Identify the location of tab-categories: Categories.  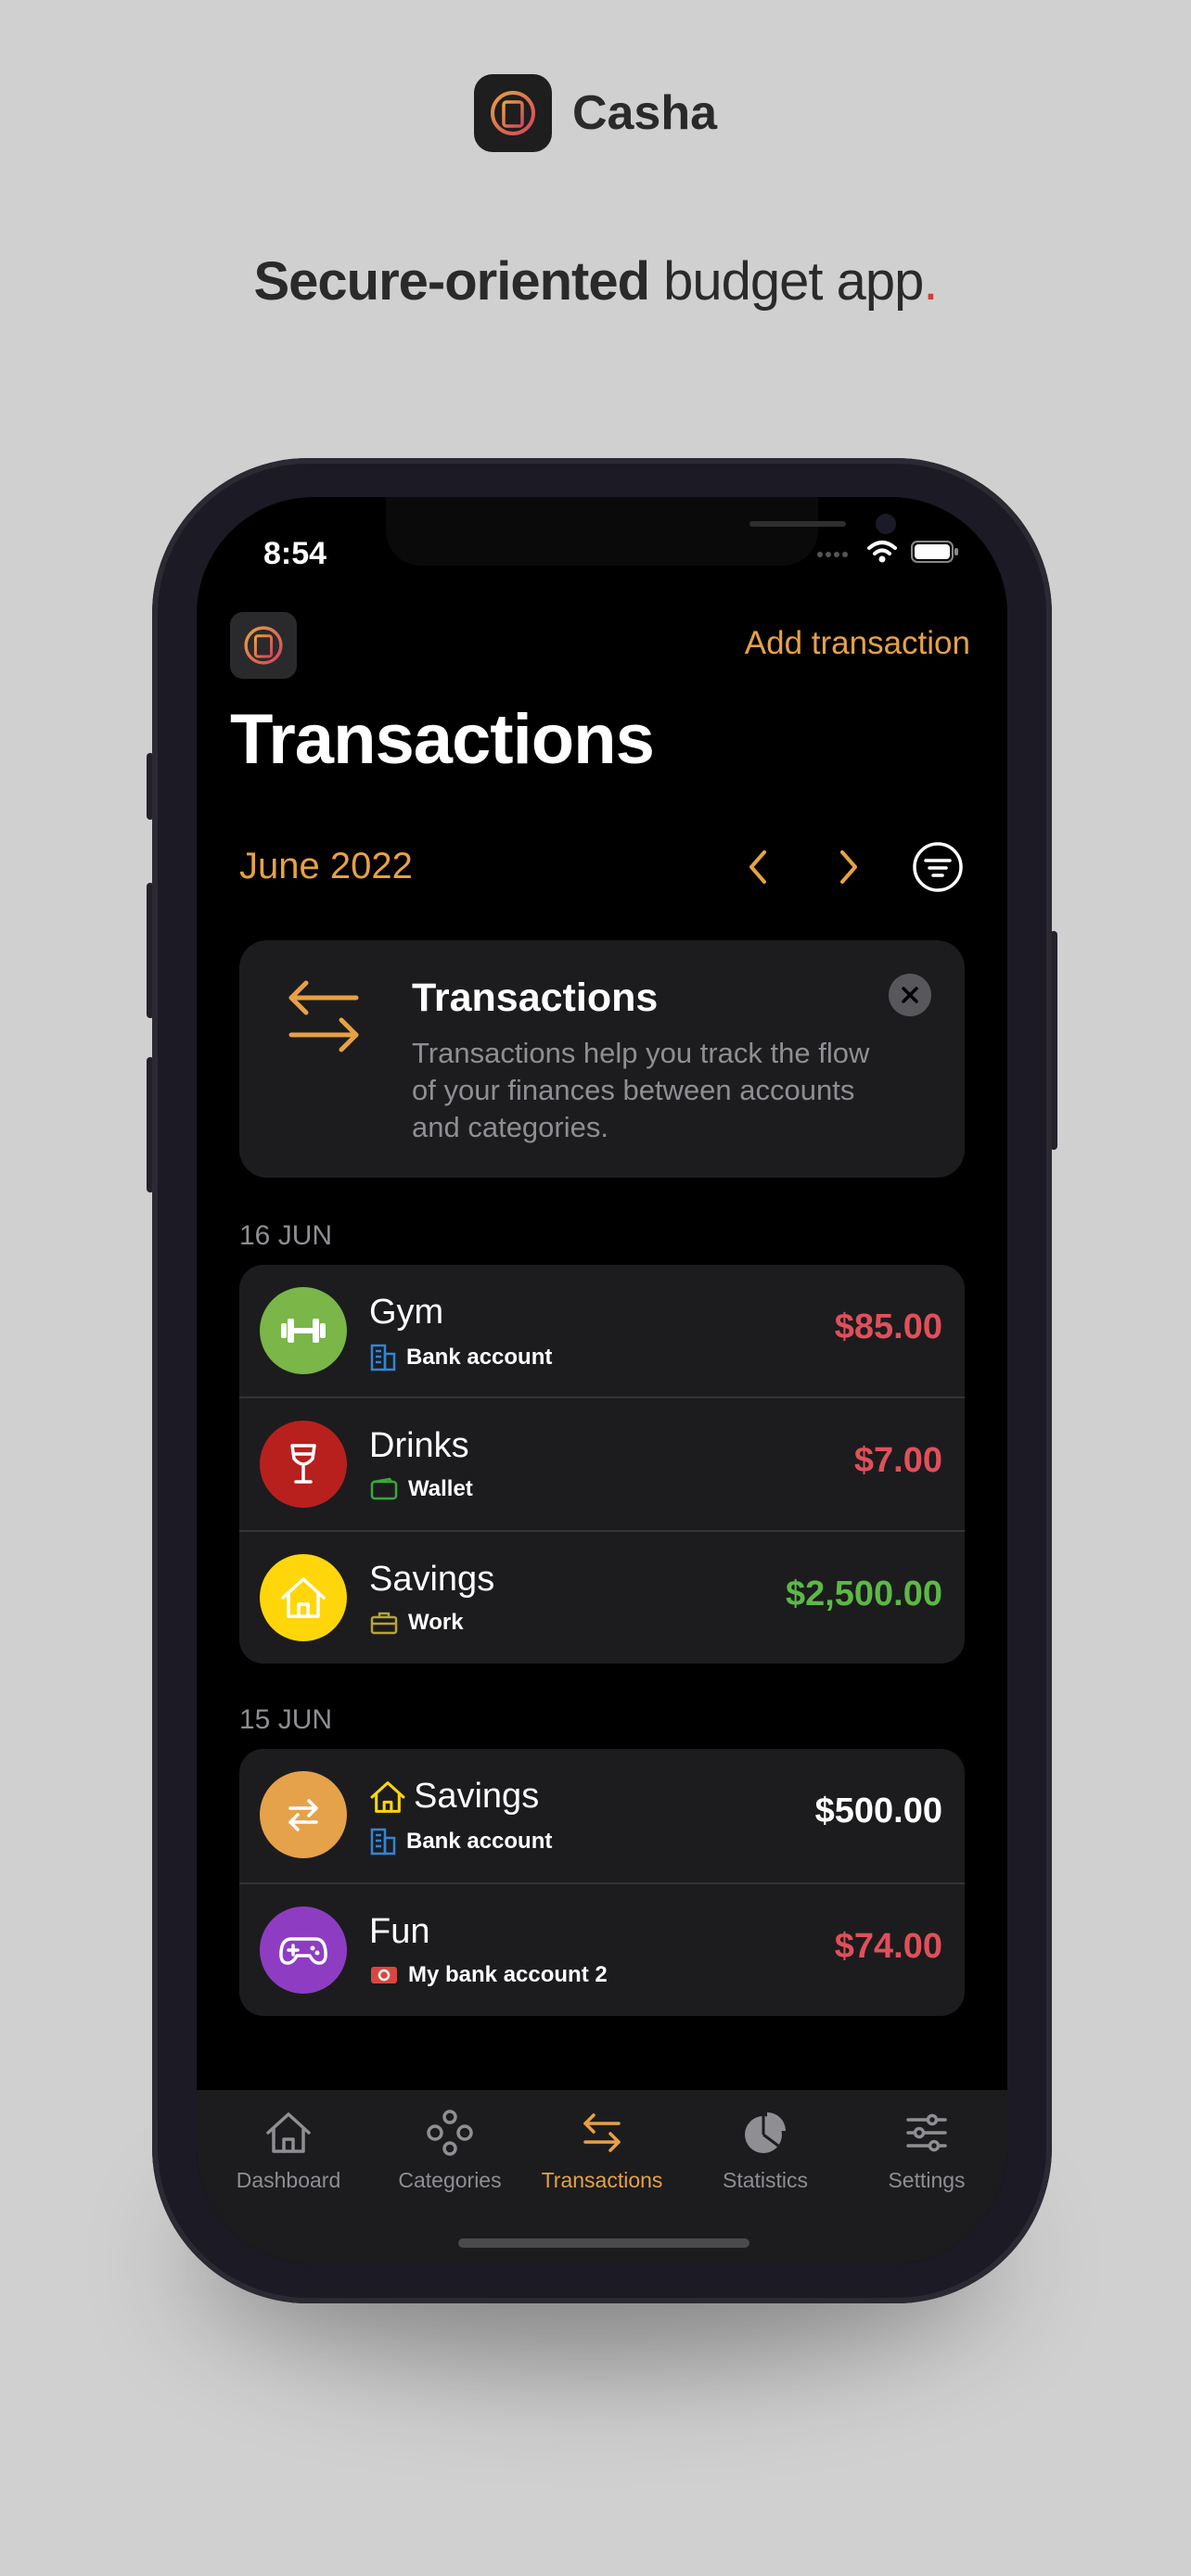
(450, 2151).